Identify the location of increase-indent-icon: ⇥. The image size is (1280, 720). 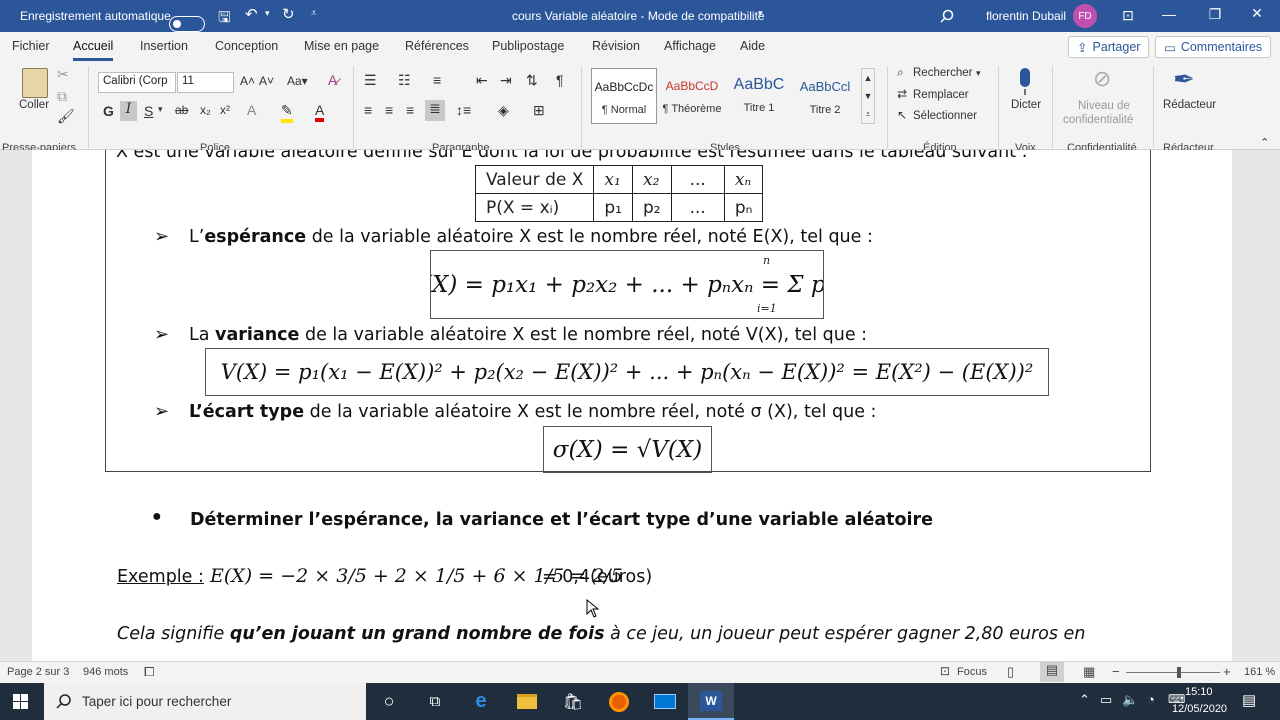
(506, 80).